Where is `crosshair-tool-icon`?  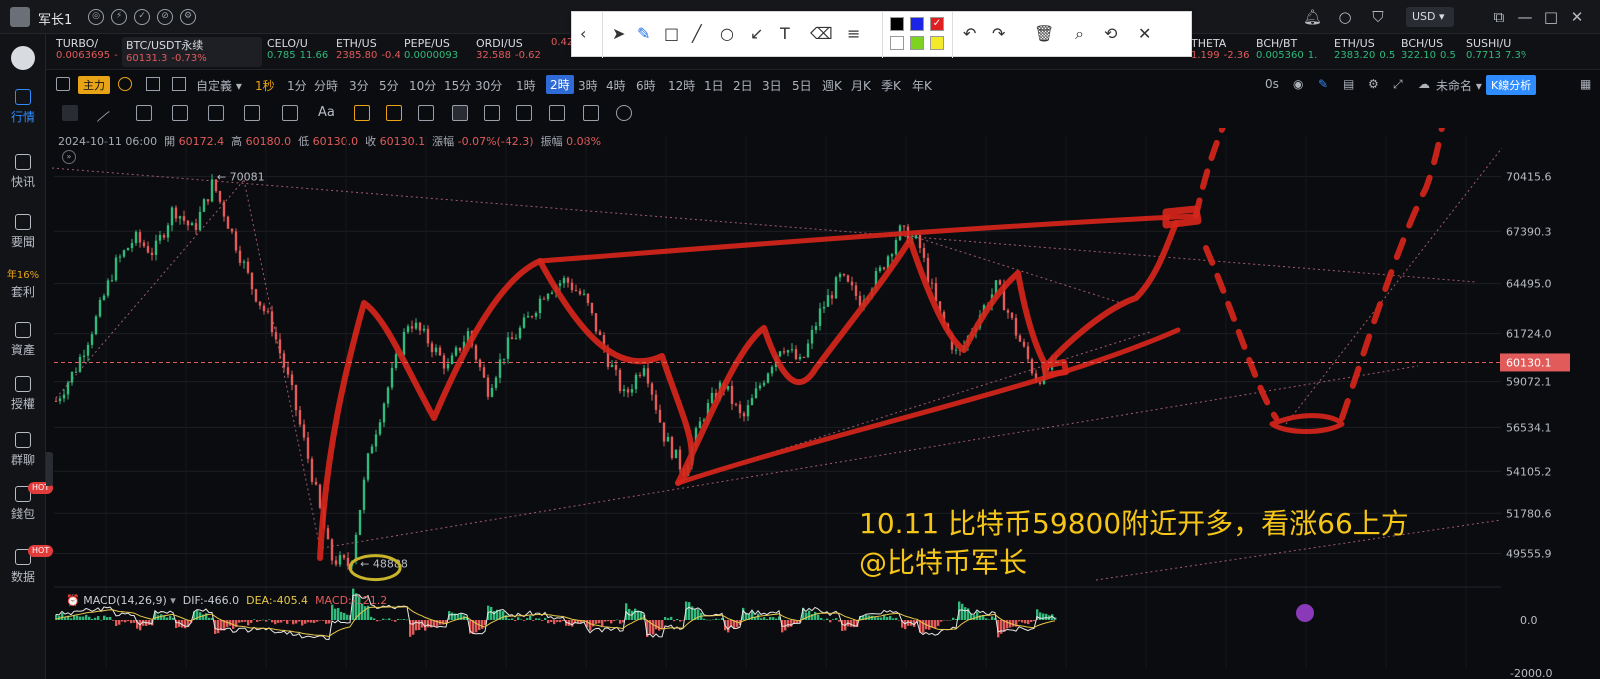 crosshair-tool-icon is located at coordinates (70, 113).